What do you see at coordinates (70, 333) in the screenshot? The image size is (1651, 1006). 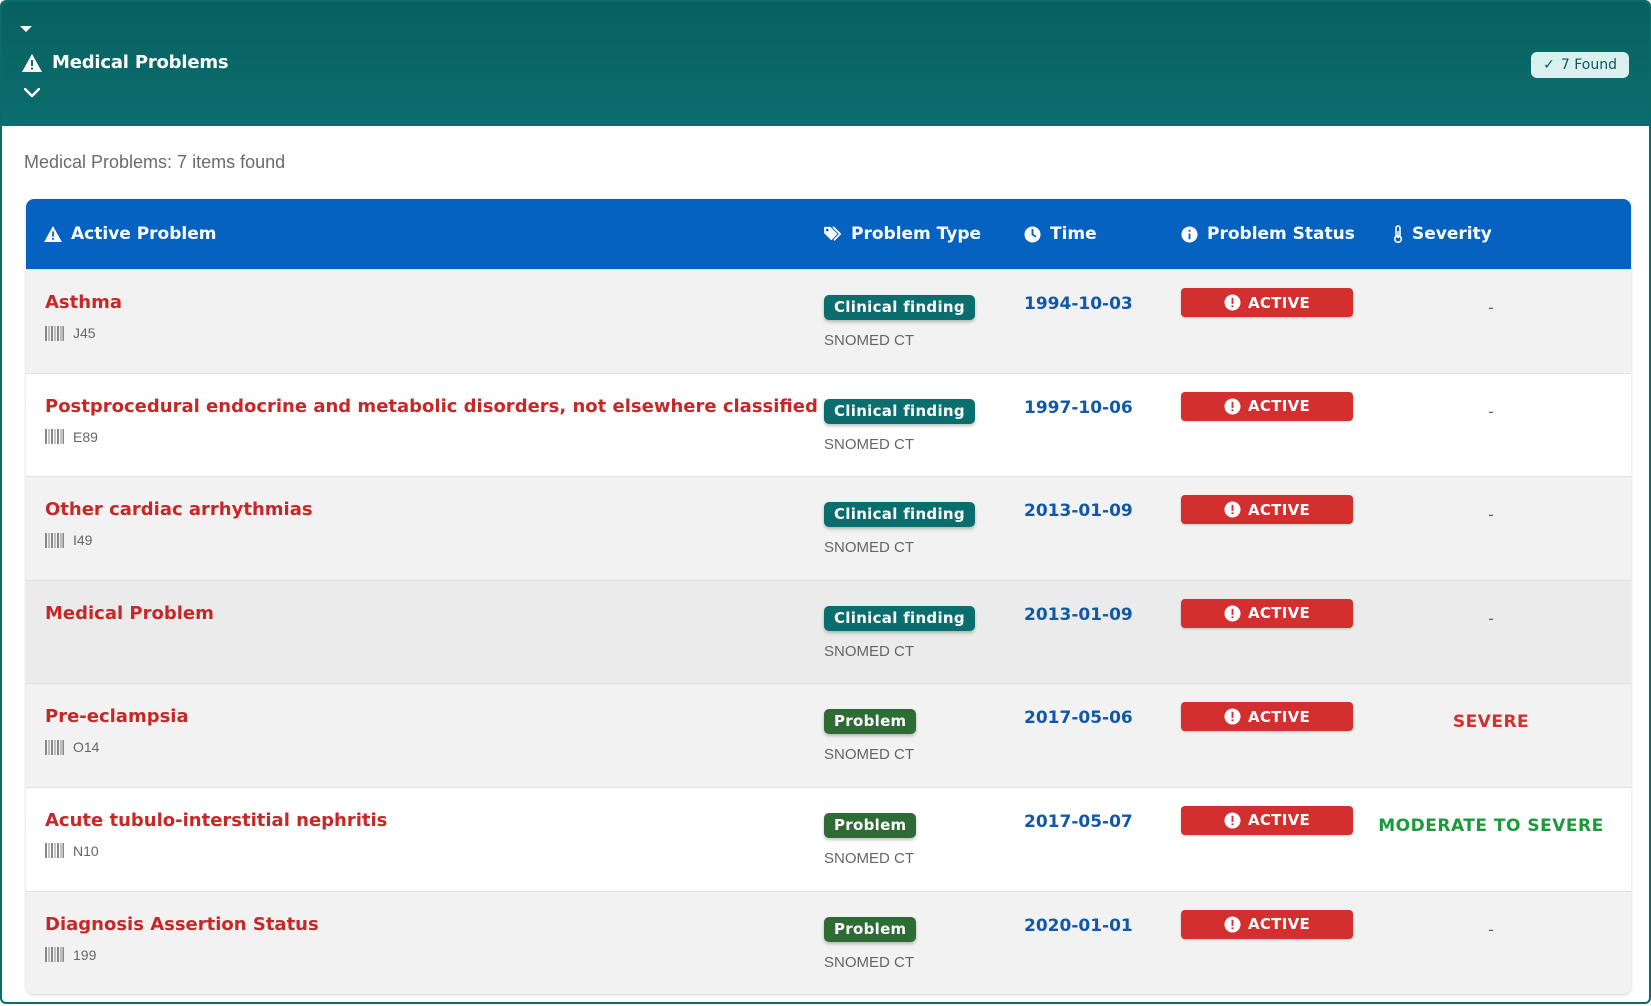 I see `problem-code: J45` at bounding box center [70, 333].